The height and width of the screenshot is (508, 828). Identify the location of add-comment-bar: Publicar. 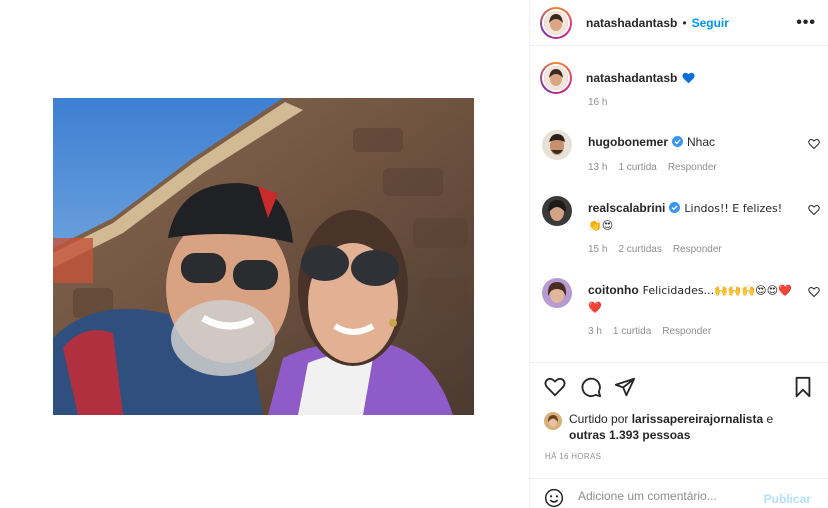
(679, 493).